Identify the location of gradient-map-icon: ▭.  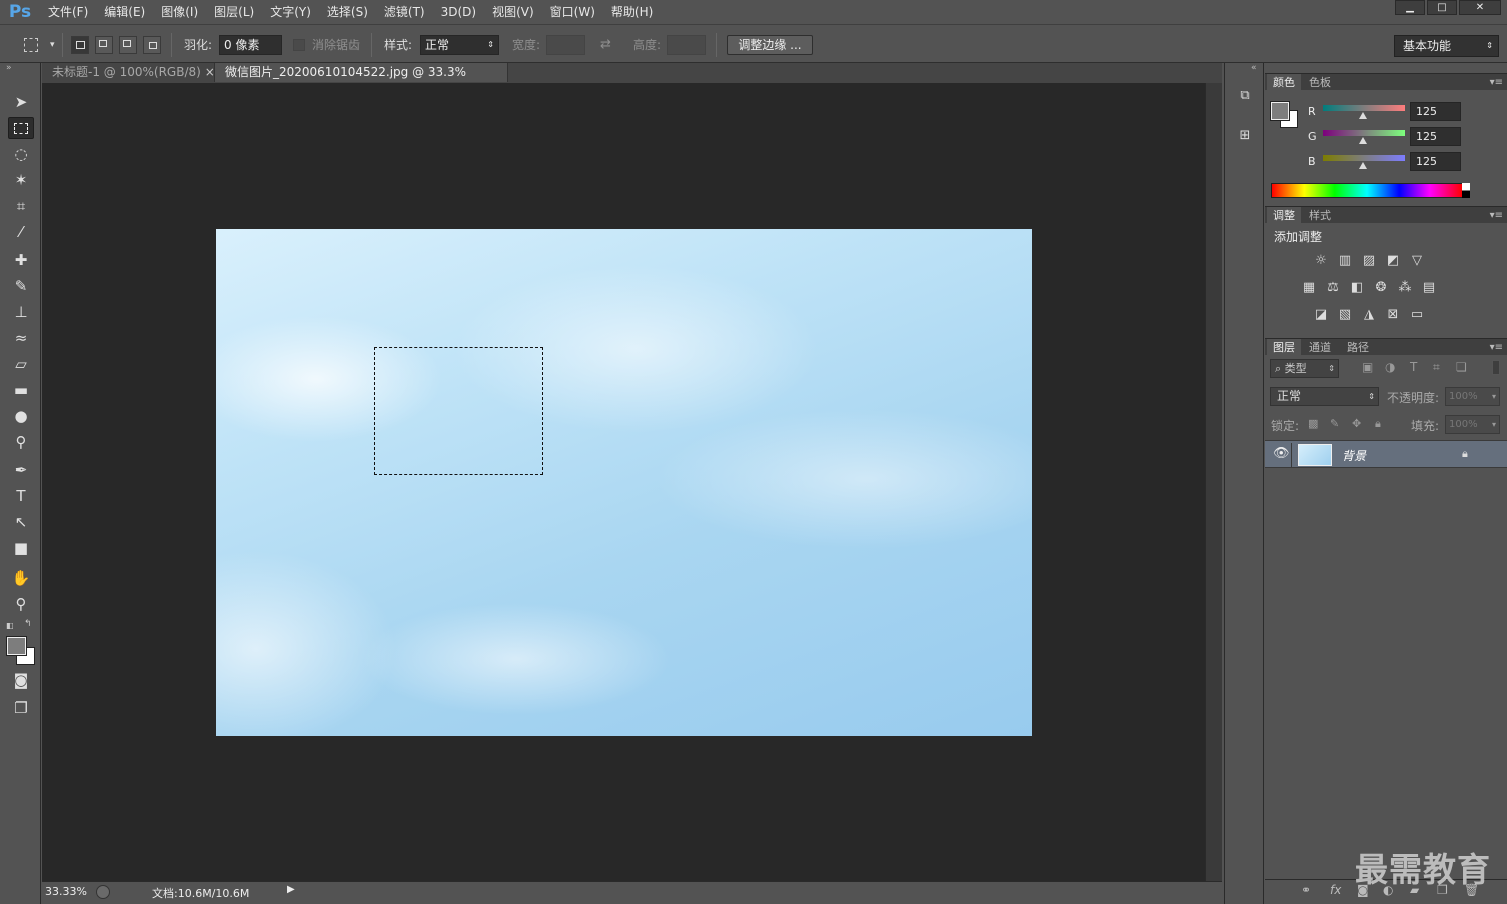
(1417, 315).